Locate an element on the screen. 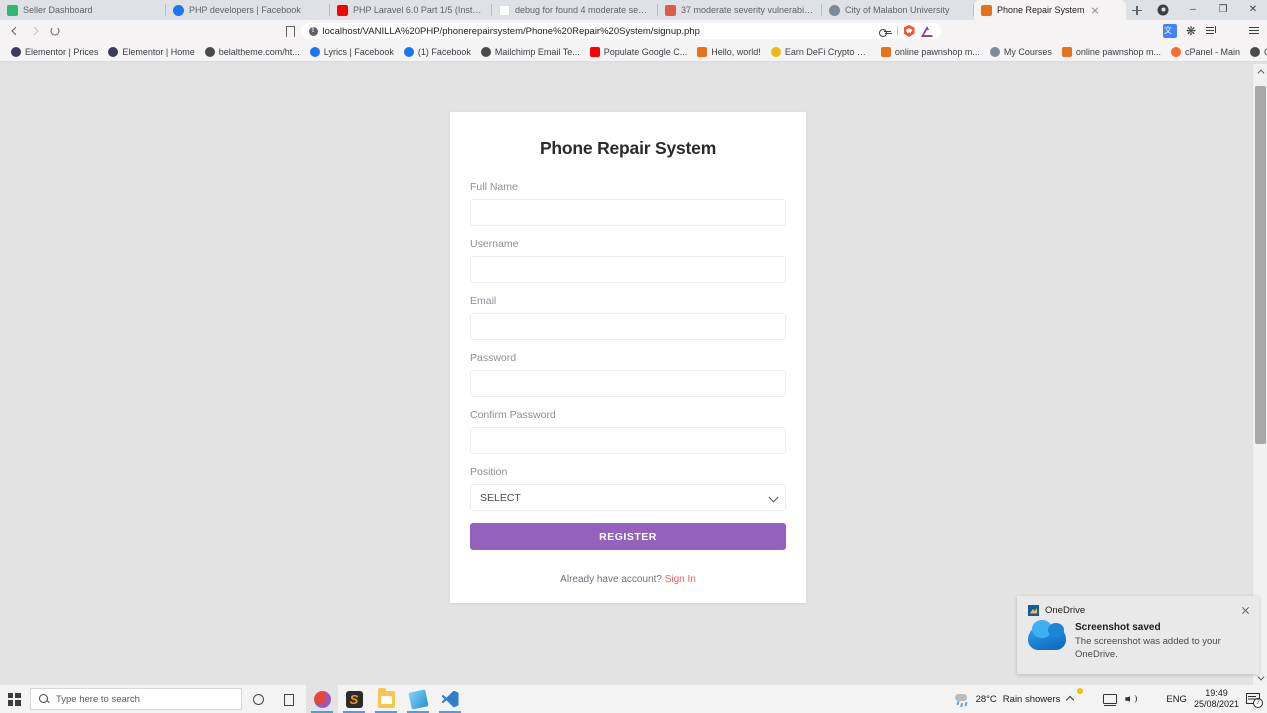 The width and height of the screenshot is (1267, 713). wordpress-favicon is located at coordinates (16, 51).